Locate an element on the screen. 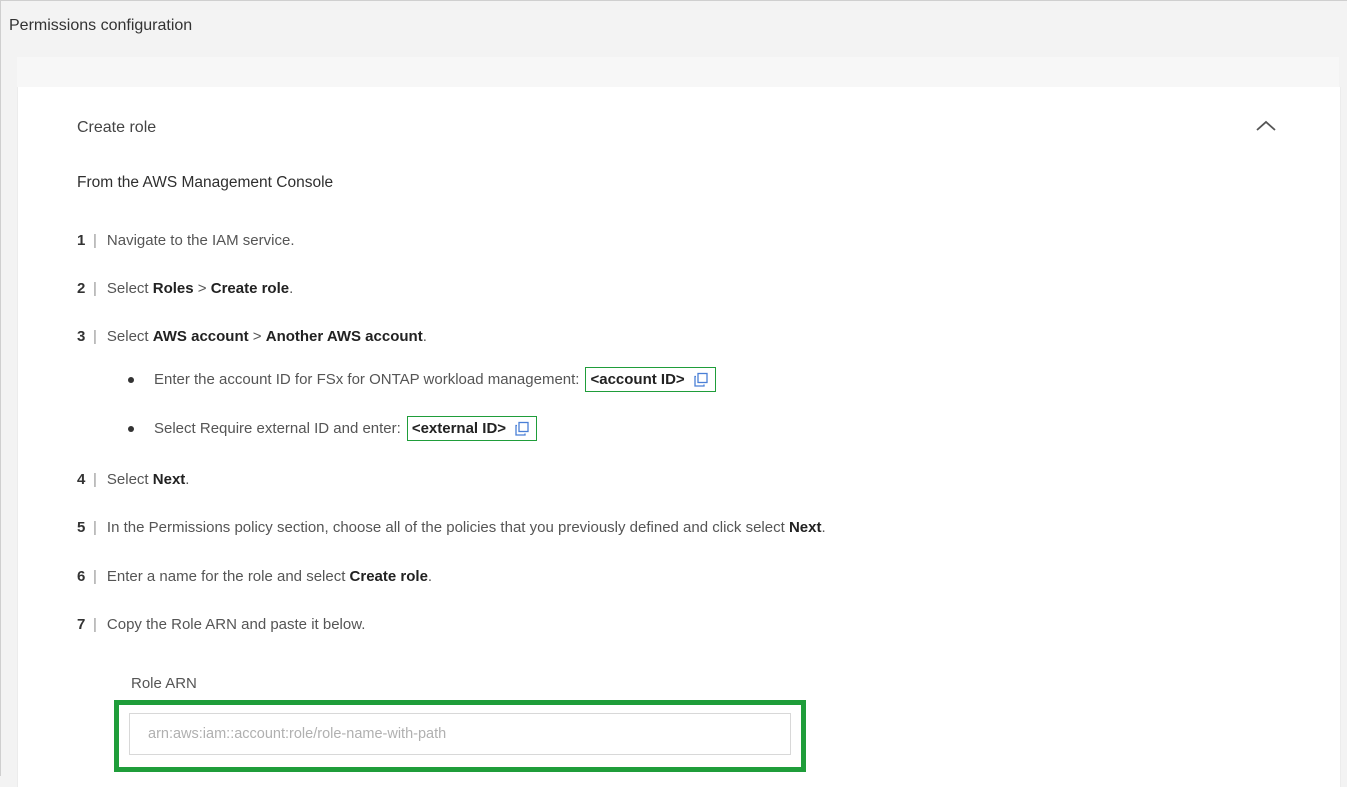 This screenshot has height=787, width=1347. step-bold: Roles is located at coordinates (173, 288).